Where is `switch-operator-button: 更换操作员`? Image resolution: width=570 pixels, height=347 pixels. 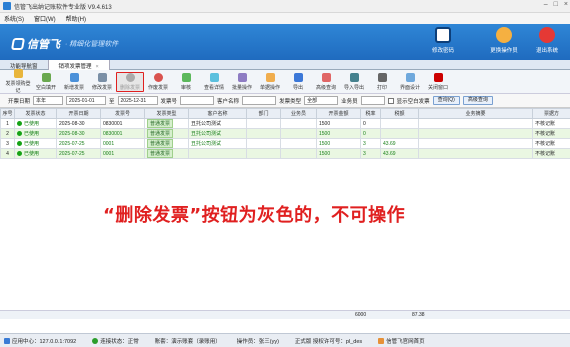 switch-operator-button: 更换操作员 is located at coordinates (504, 40).